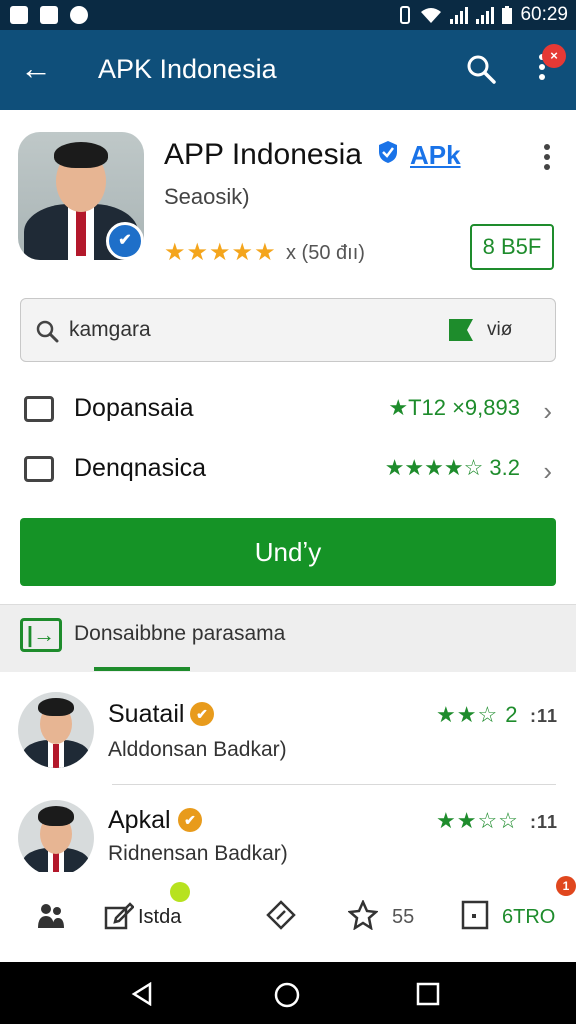 This screenshot has width=576, height=1024. What do you see at coordinates (454, 407) in the screenshot?
I see `info-row-value: ★T12 ×9,893` at bounding box center [454, 407].